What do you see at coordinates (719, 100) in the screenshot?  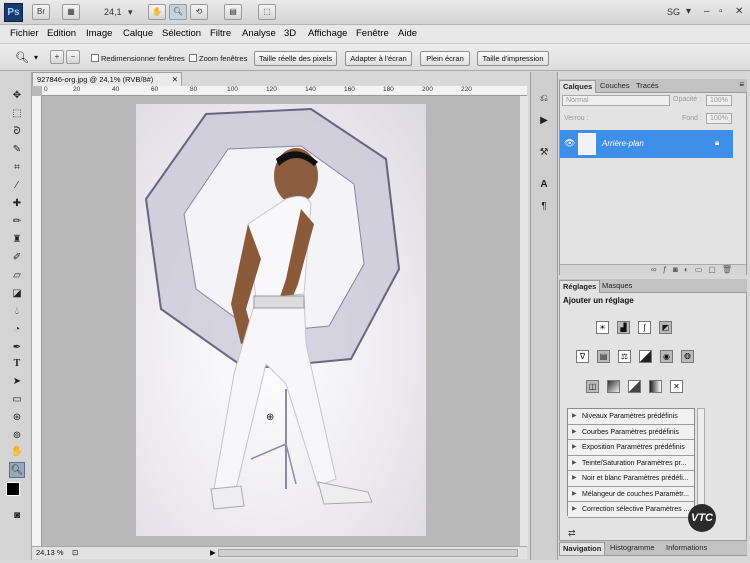 I see `opacity-field: 100%` at bounding box center [719, 100].